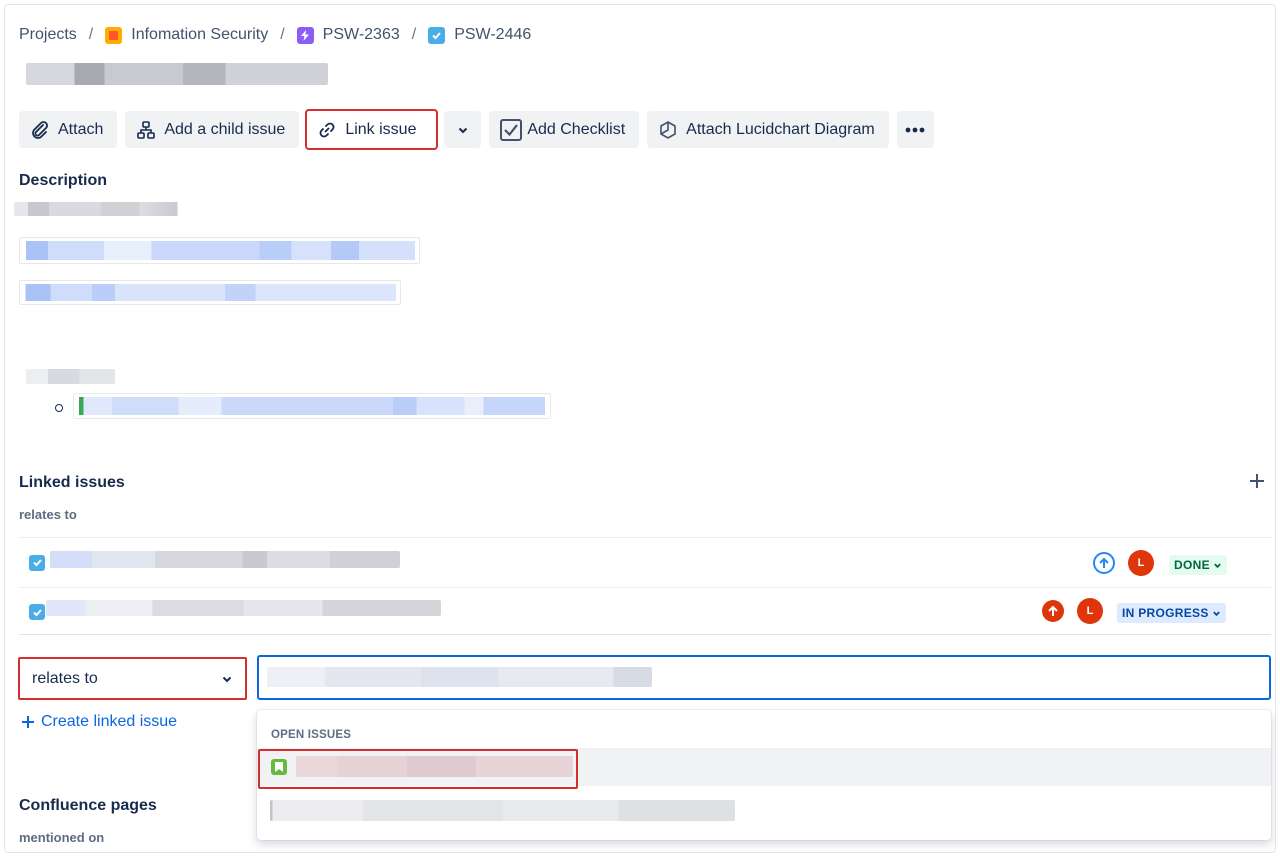 This screenshot has height=857, width=1280. Describe the element at coordinates (305, 35) in the screenshot. I see `epic-icon` at that location.